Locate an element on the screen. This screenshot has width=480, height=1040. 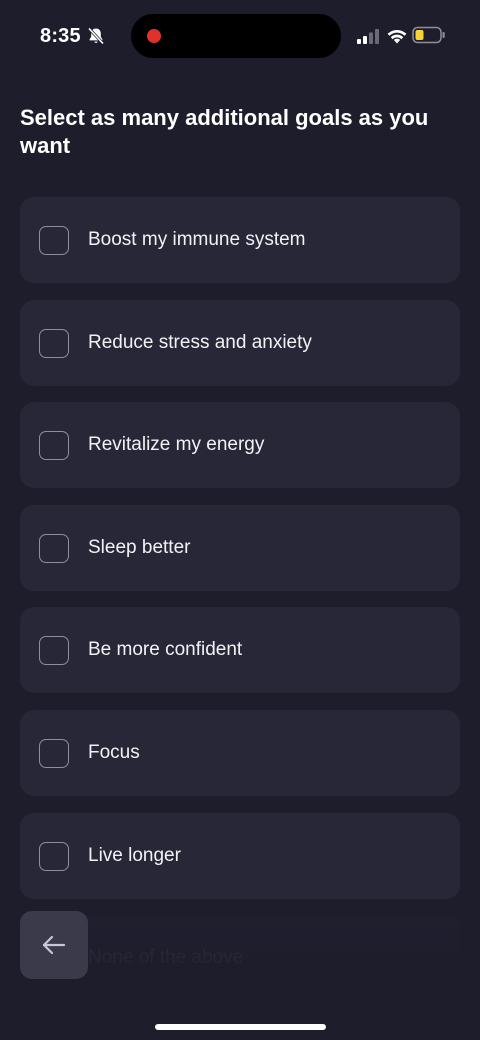
status-bar: 8:35 is located at coordinates (240, 36).